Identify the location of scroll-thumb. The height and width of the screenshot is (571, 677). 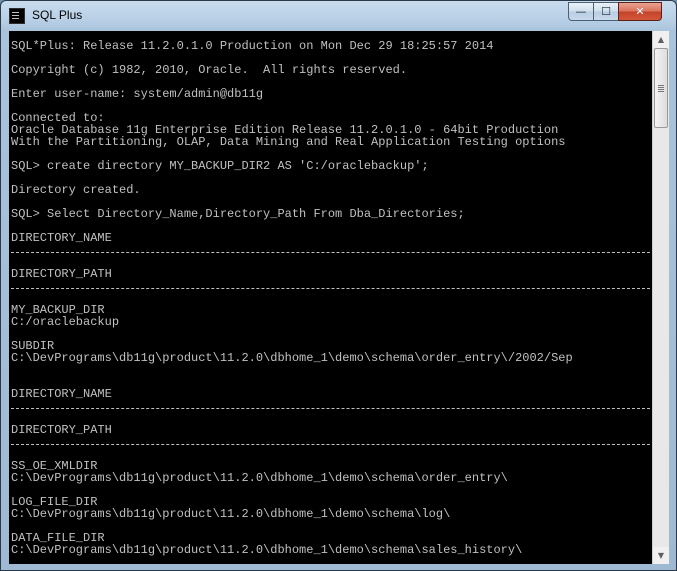
(661, 88).